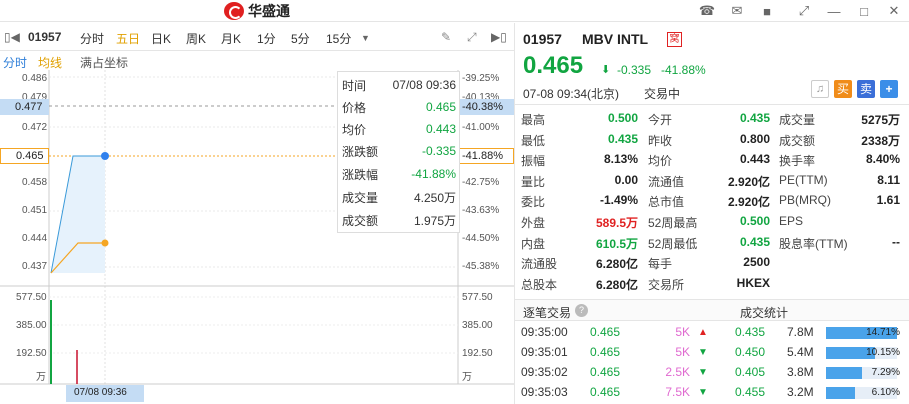 The image size is (909, 404). Describe the element at coordinates (707, 11) in the screenshot. I see `headset-icon: ☎` at that location.